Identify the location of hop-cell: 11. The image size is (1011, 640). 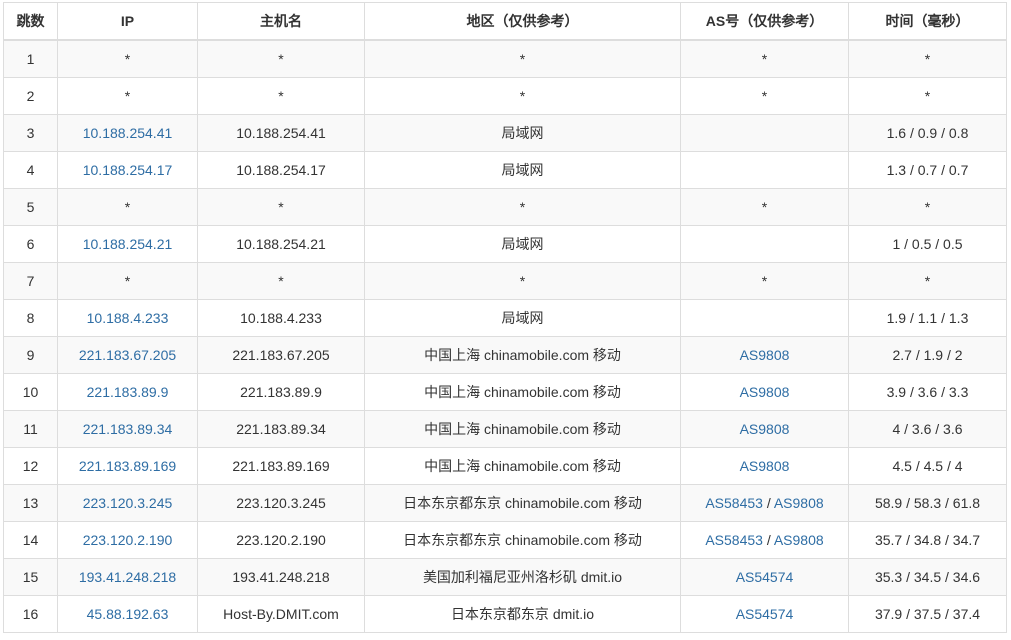
(30, 429).